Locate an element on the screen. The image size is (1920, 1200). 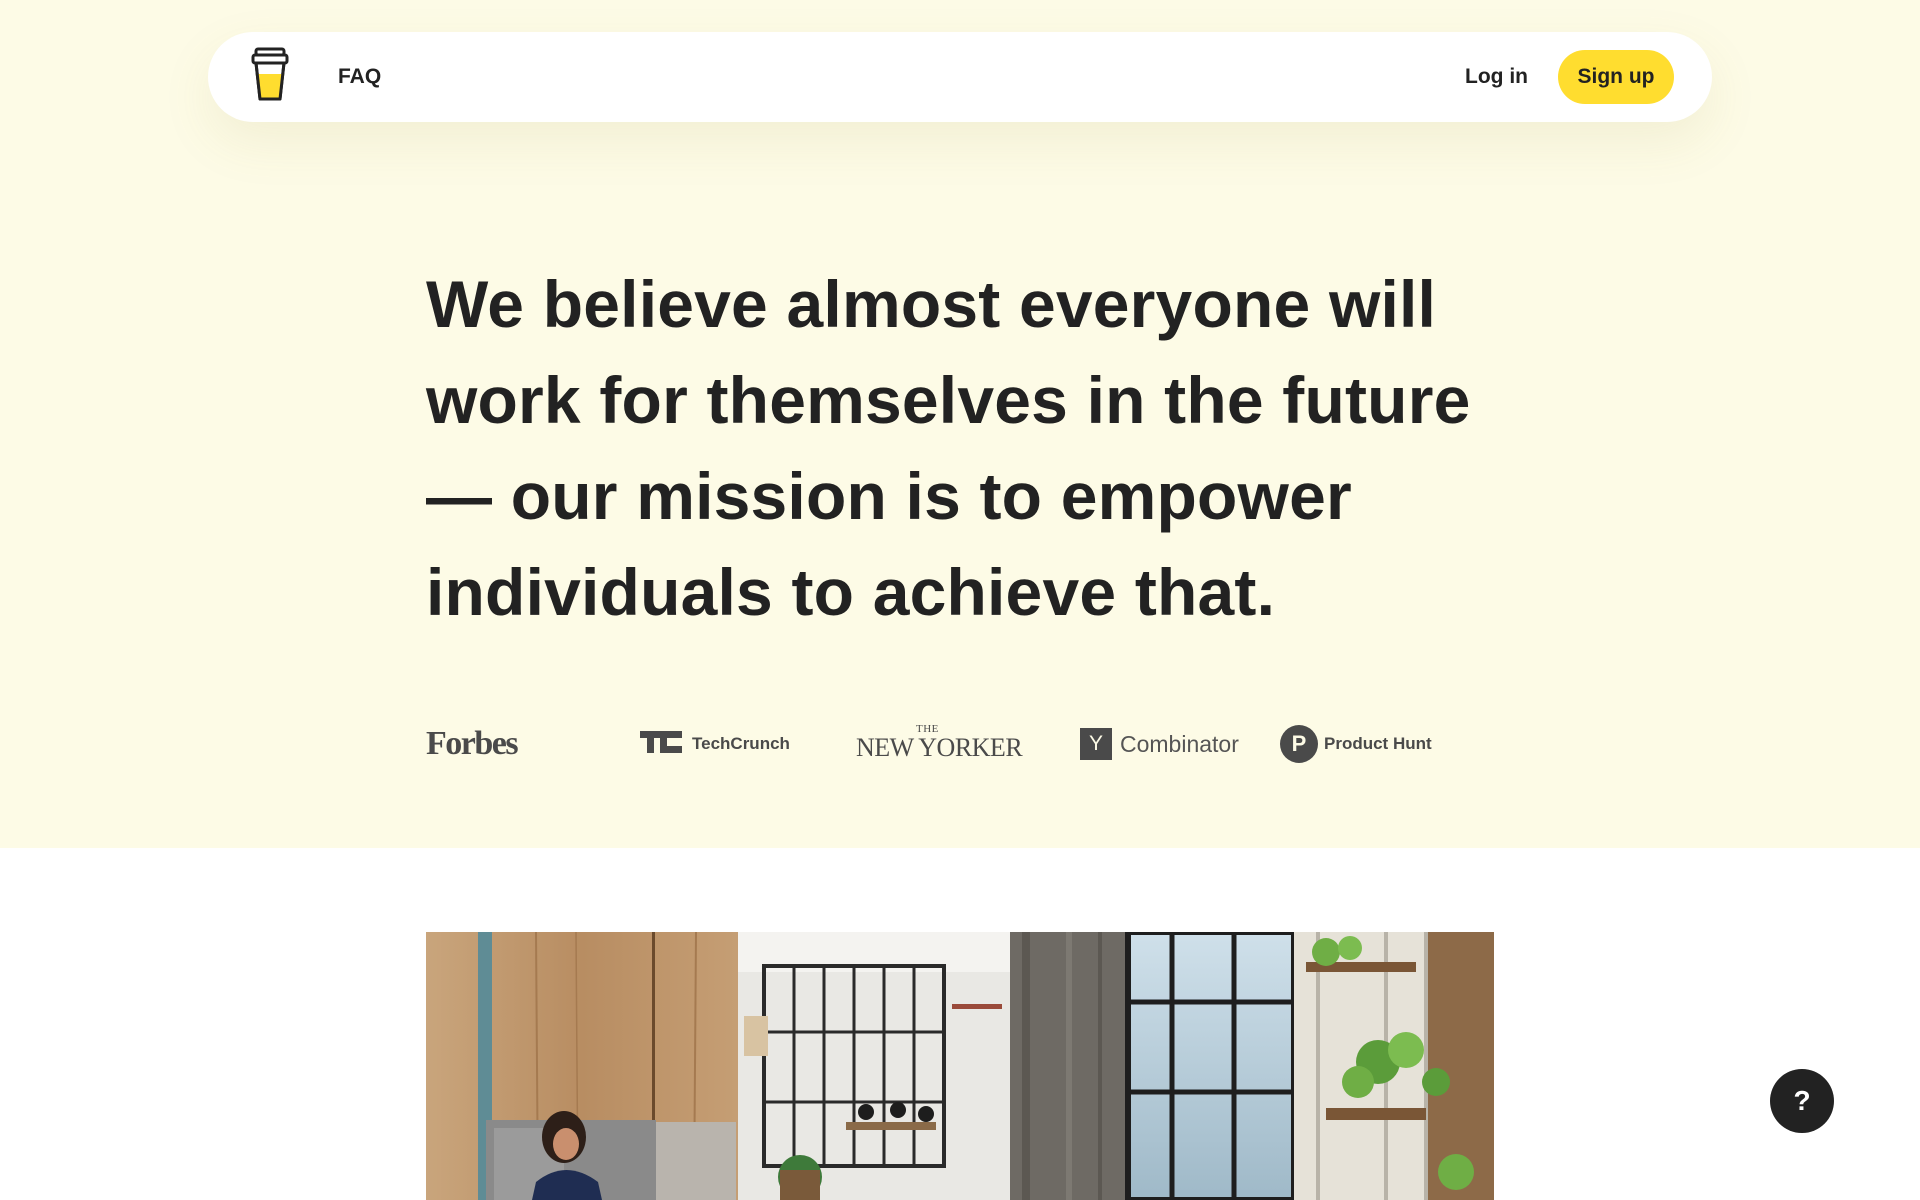
forbes-logo-text: Forbes is located at coordinates (472, 743).